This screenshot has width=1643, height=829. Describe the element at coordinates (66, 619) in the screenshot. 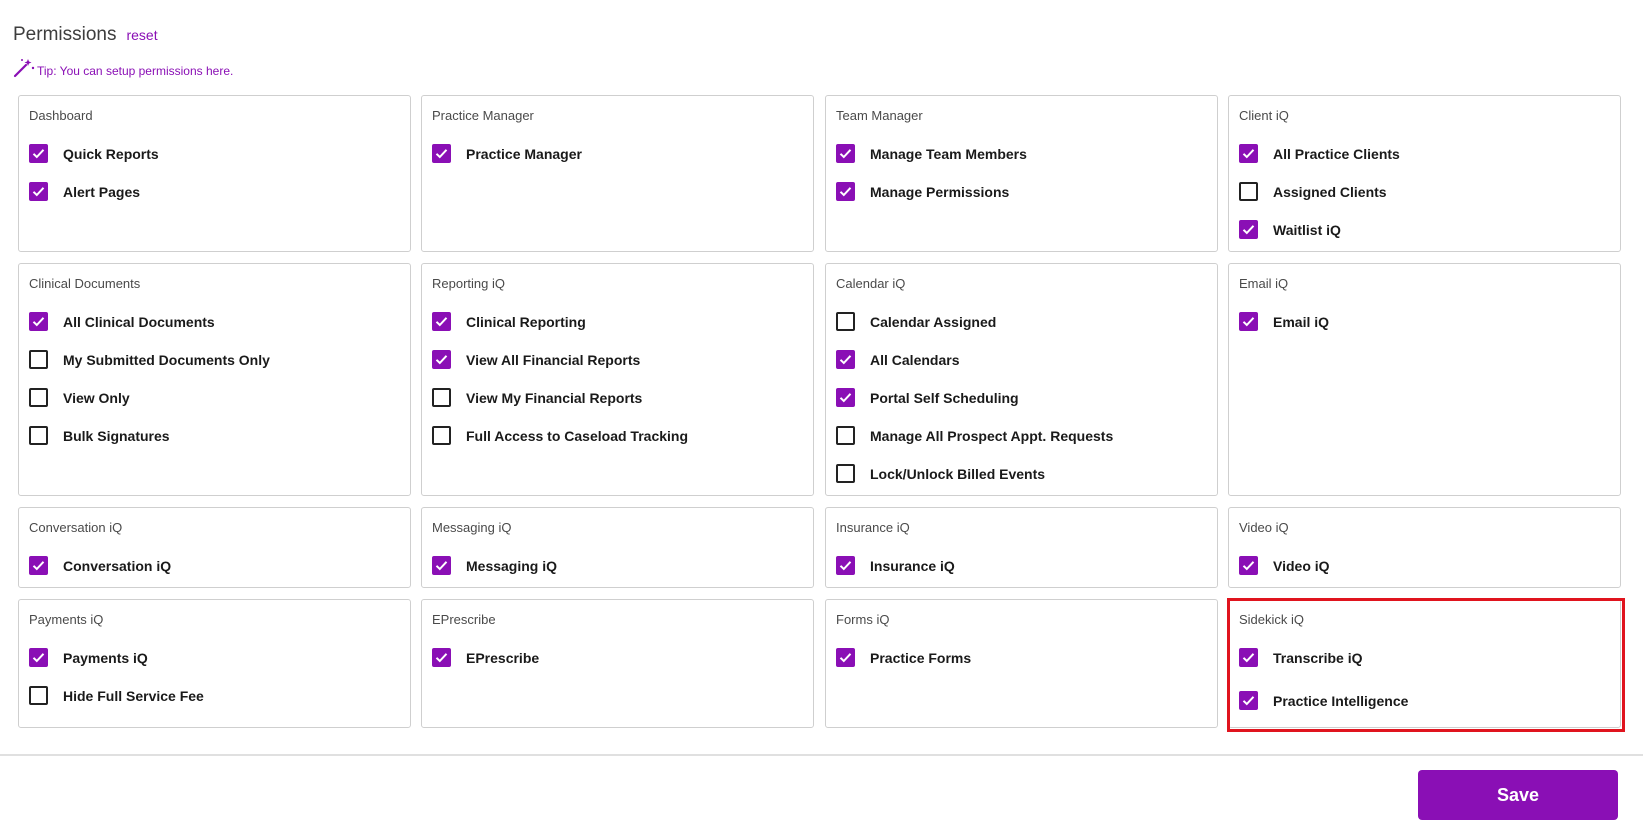

I see `panel-title: Payments iQ` at that location.